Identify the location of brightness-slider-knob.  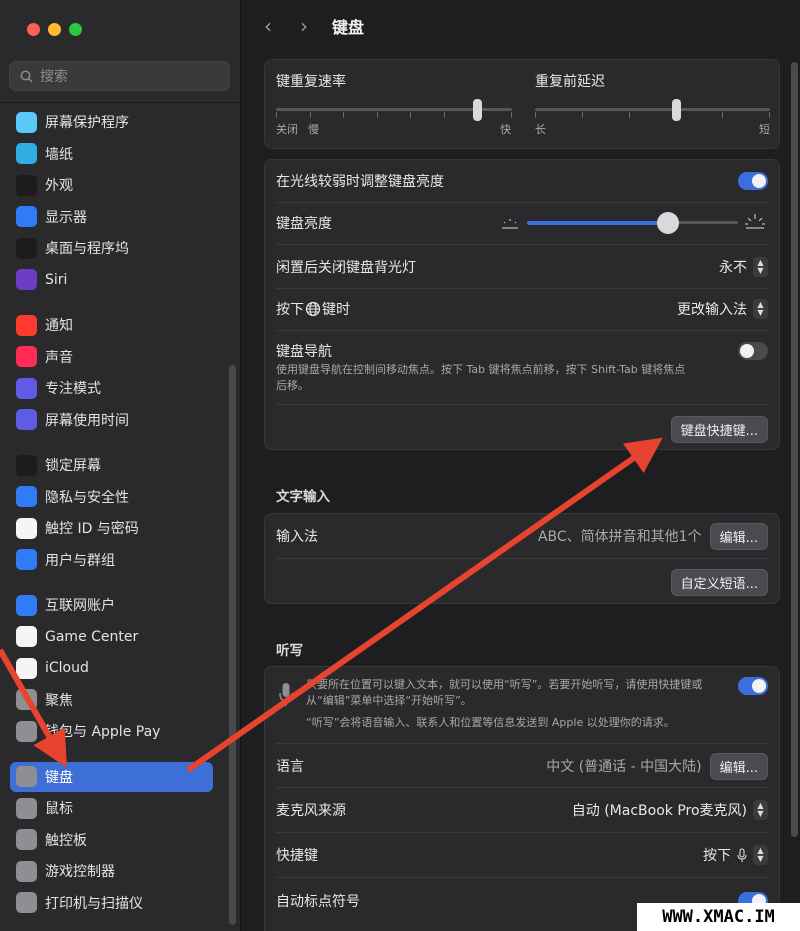
(668, 223).